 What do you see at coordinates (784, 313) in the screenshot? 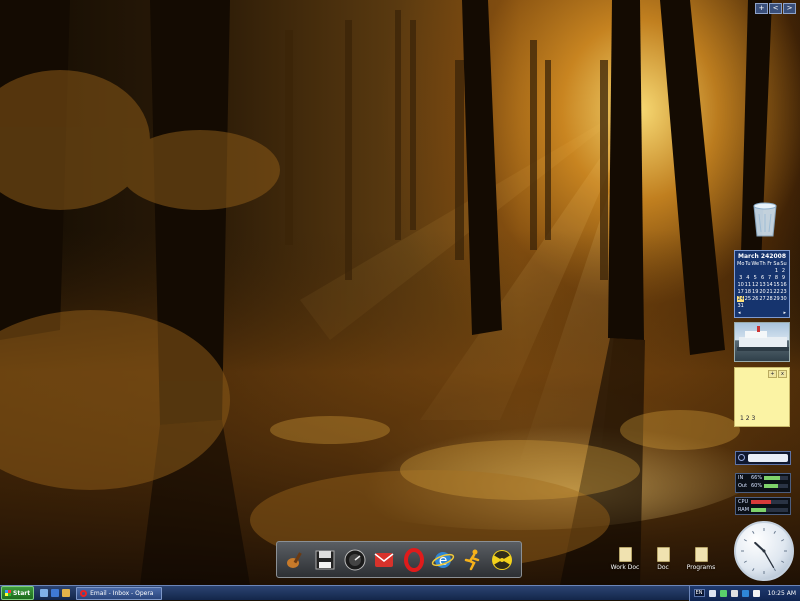
I see `calendar-next-icon: ▸` at bounding box center [784, 313].